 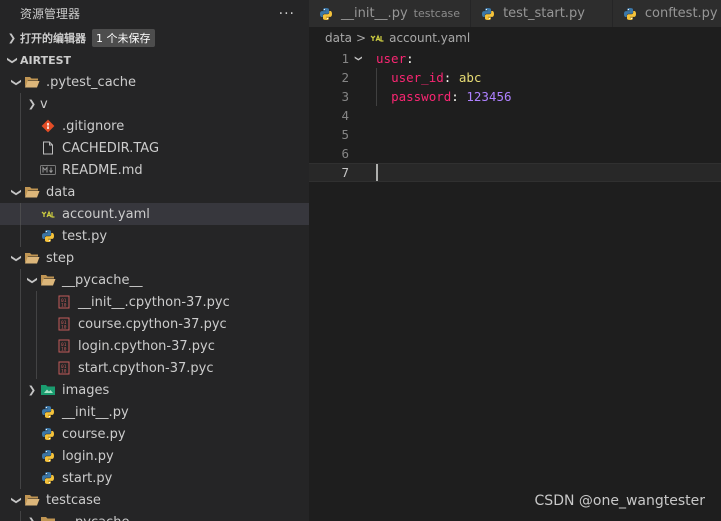 I want to click on workspace-root-section: ❯ AIRTEST, so click(x=154, y=60).